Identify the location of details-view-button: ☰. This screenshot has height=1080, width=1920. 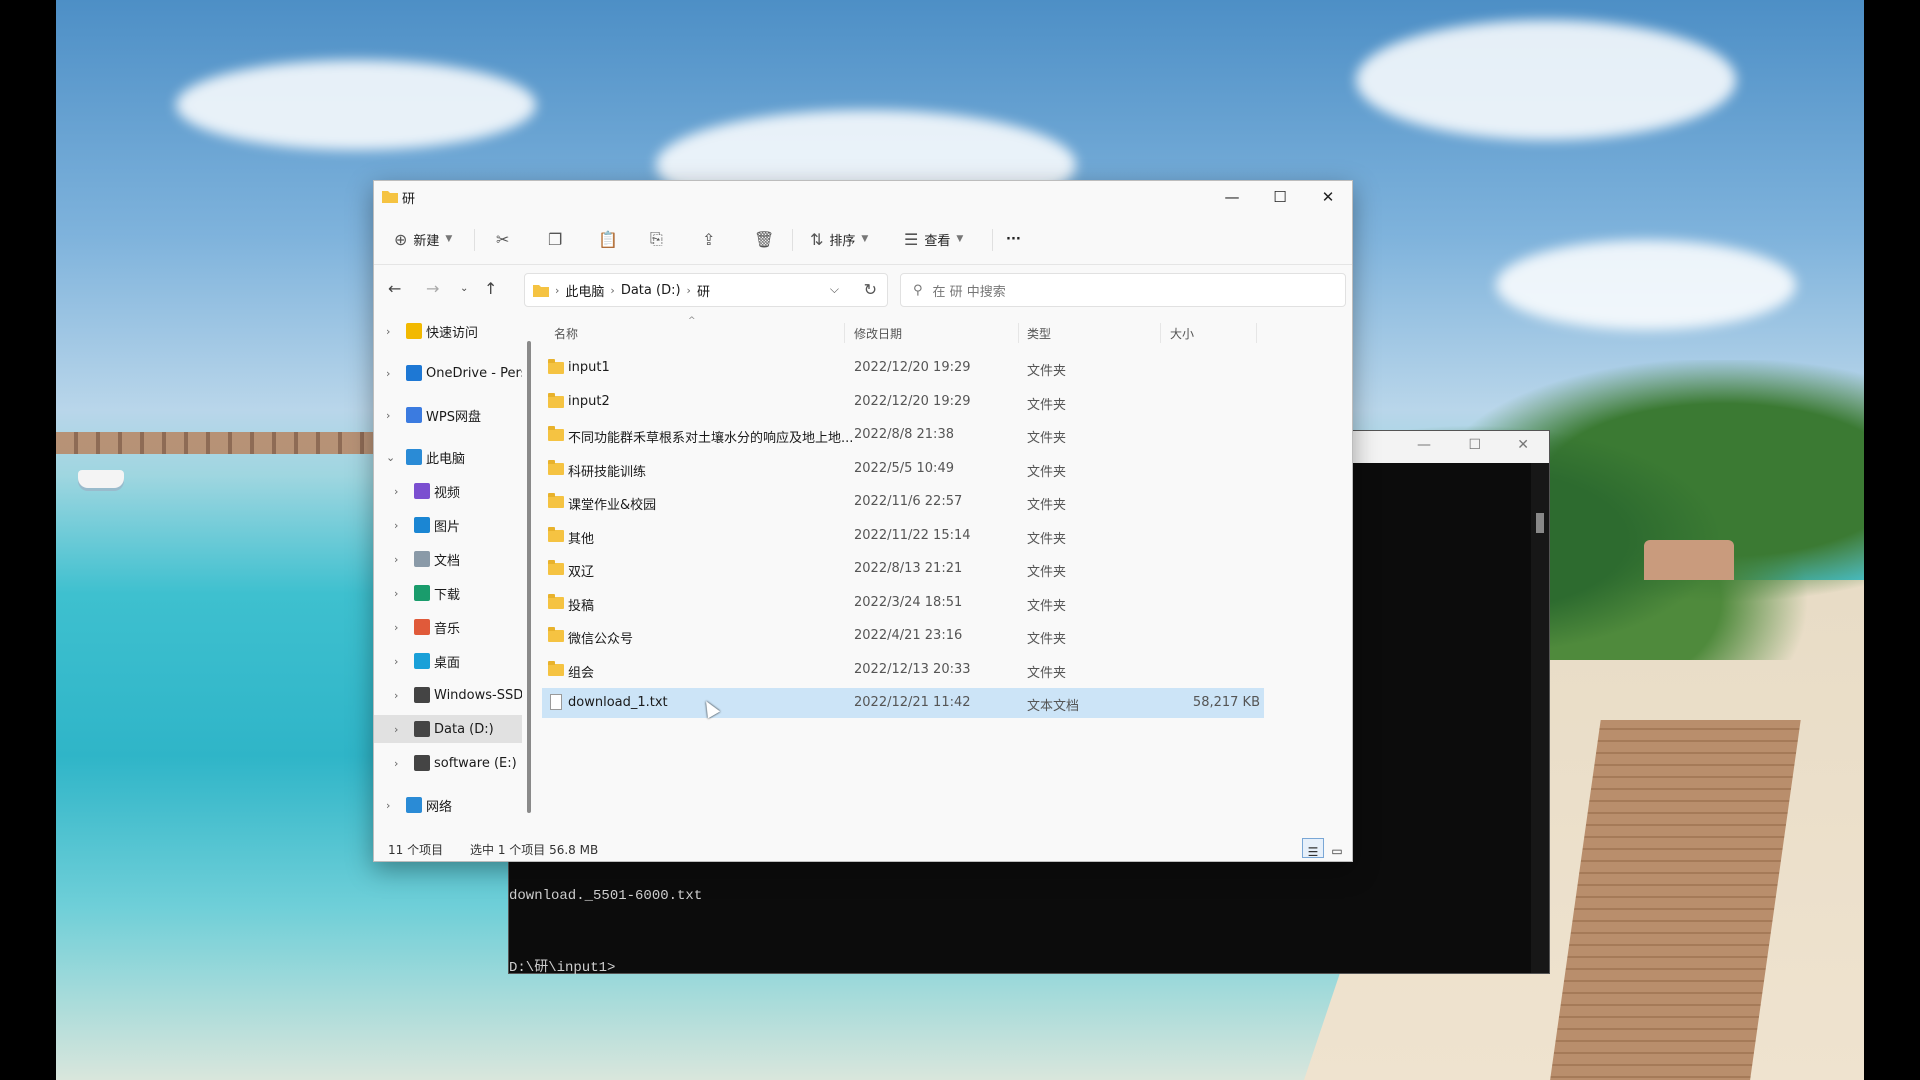
(1313, 848).